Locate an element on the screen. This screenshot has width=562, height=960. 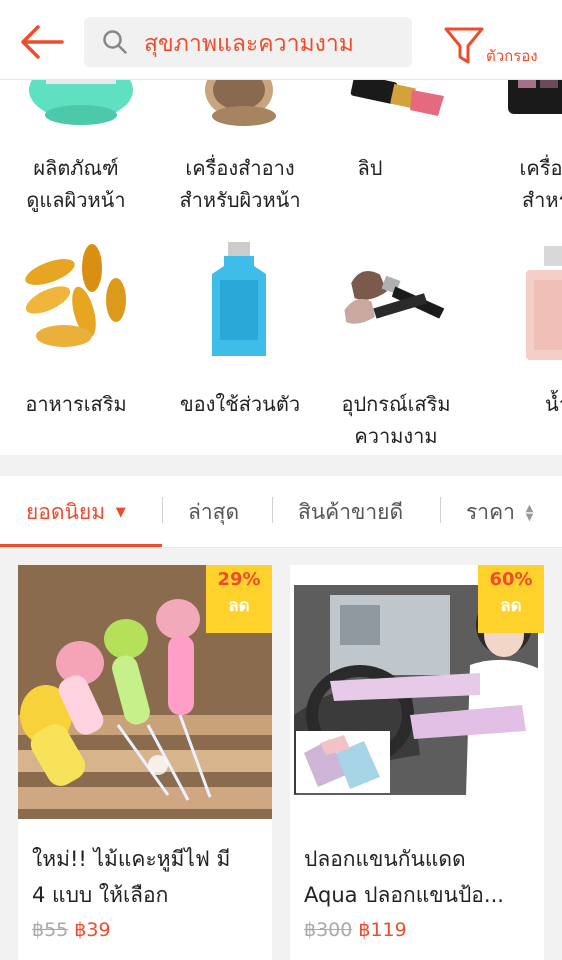
caret-down-icon: ▼ is located at coordinates (120, 512).